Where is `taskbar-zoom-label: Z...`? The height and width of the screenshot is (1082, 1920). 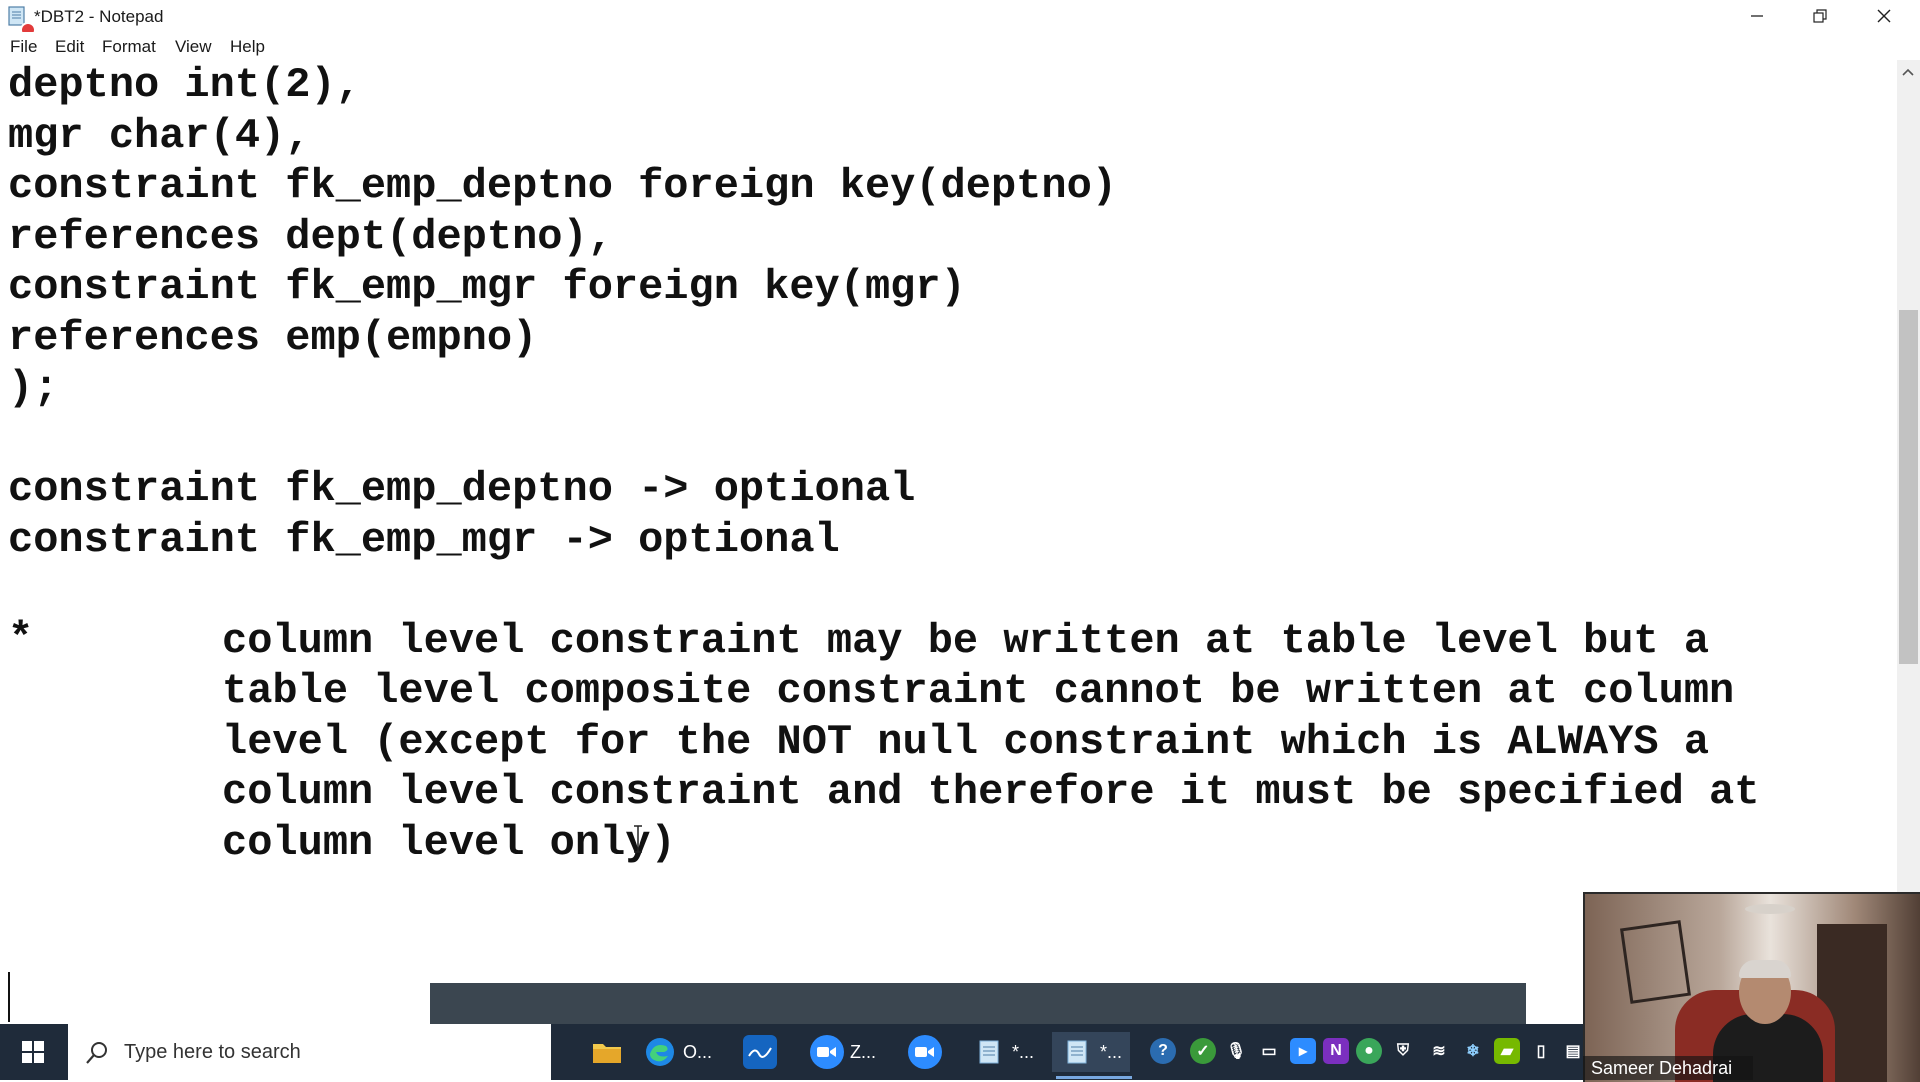
taskbar-zoom-label: Z... is located at coordinates (863, 1051).